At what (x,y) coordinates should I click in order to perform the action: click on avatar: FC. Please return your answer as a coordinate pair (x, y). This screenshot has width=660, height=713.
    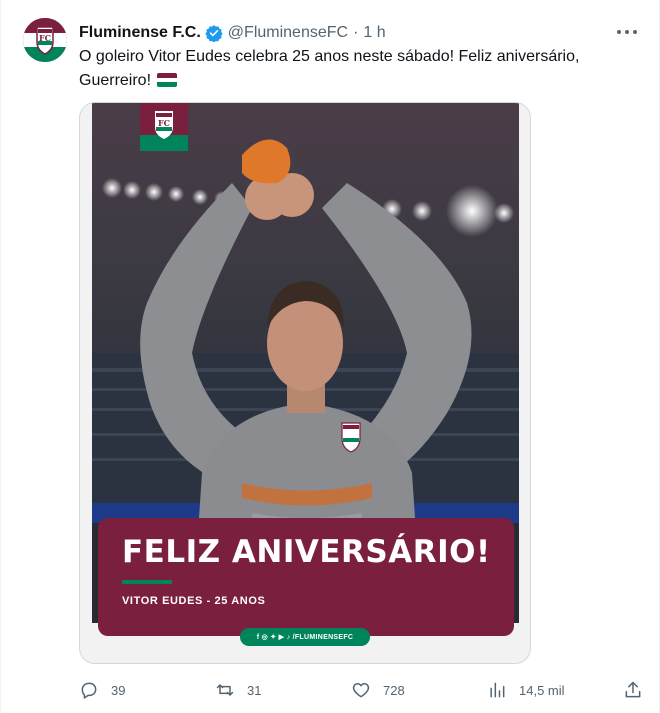
    Looking at the image, I should click on (45, 40).